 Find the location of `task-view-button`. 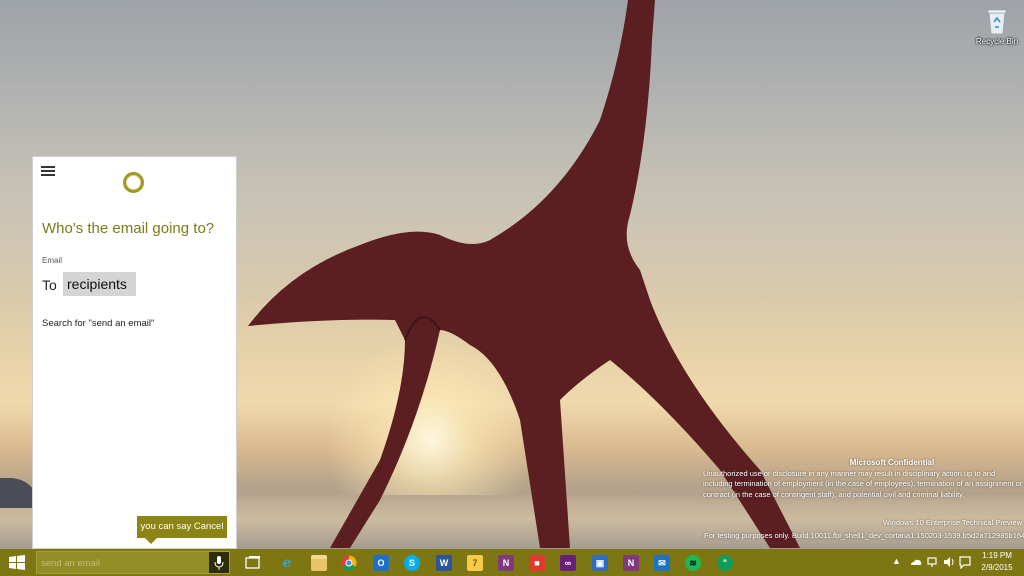

task-view-button is located at coordinates (253, 563).